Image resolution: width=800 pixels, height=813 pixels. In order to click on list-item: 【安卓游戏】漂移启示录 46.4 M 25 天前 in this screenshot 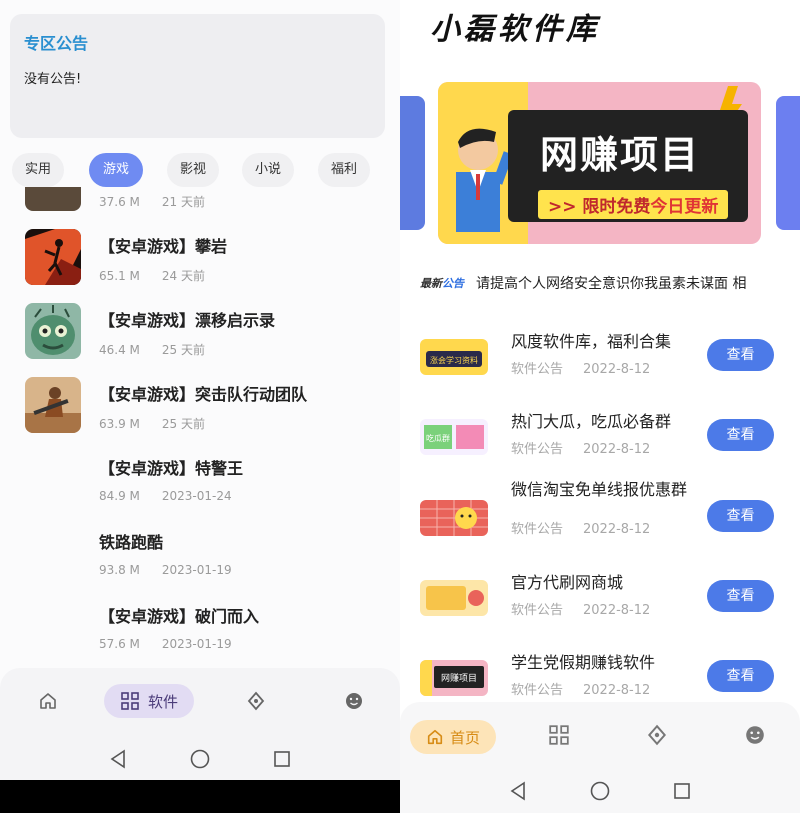, I will do `click(200, 332)`.